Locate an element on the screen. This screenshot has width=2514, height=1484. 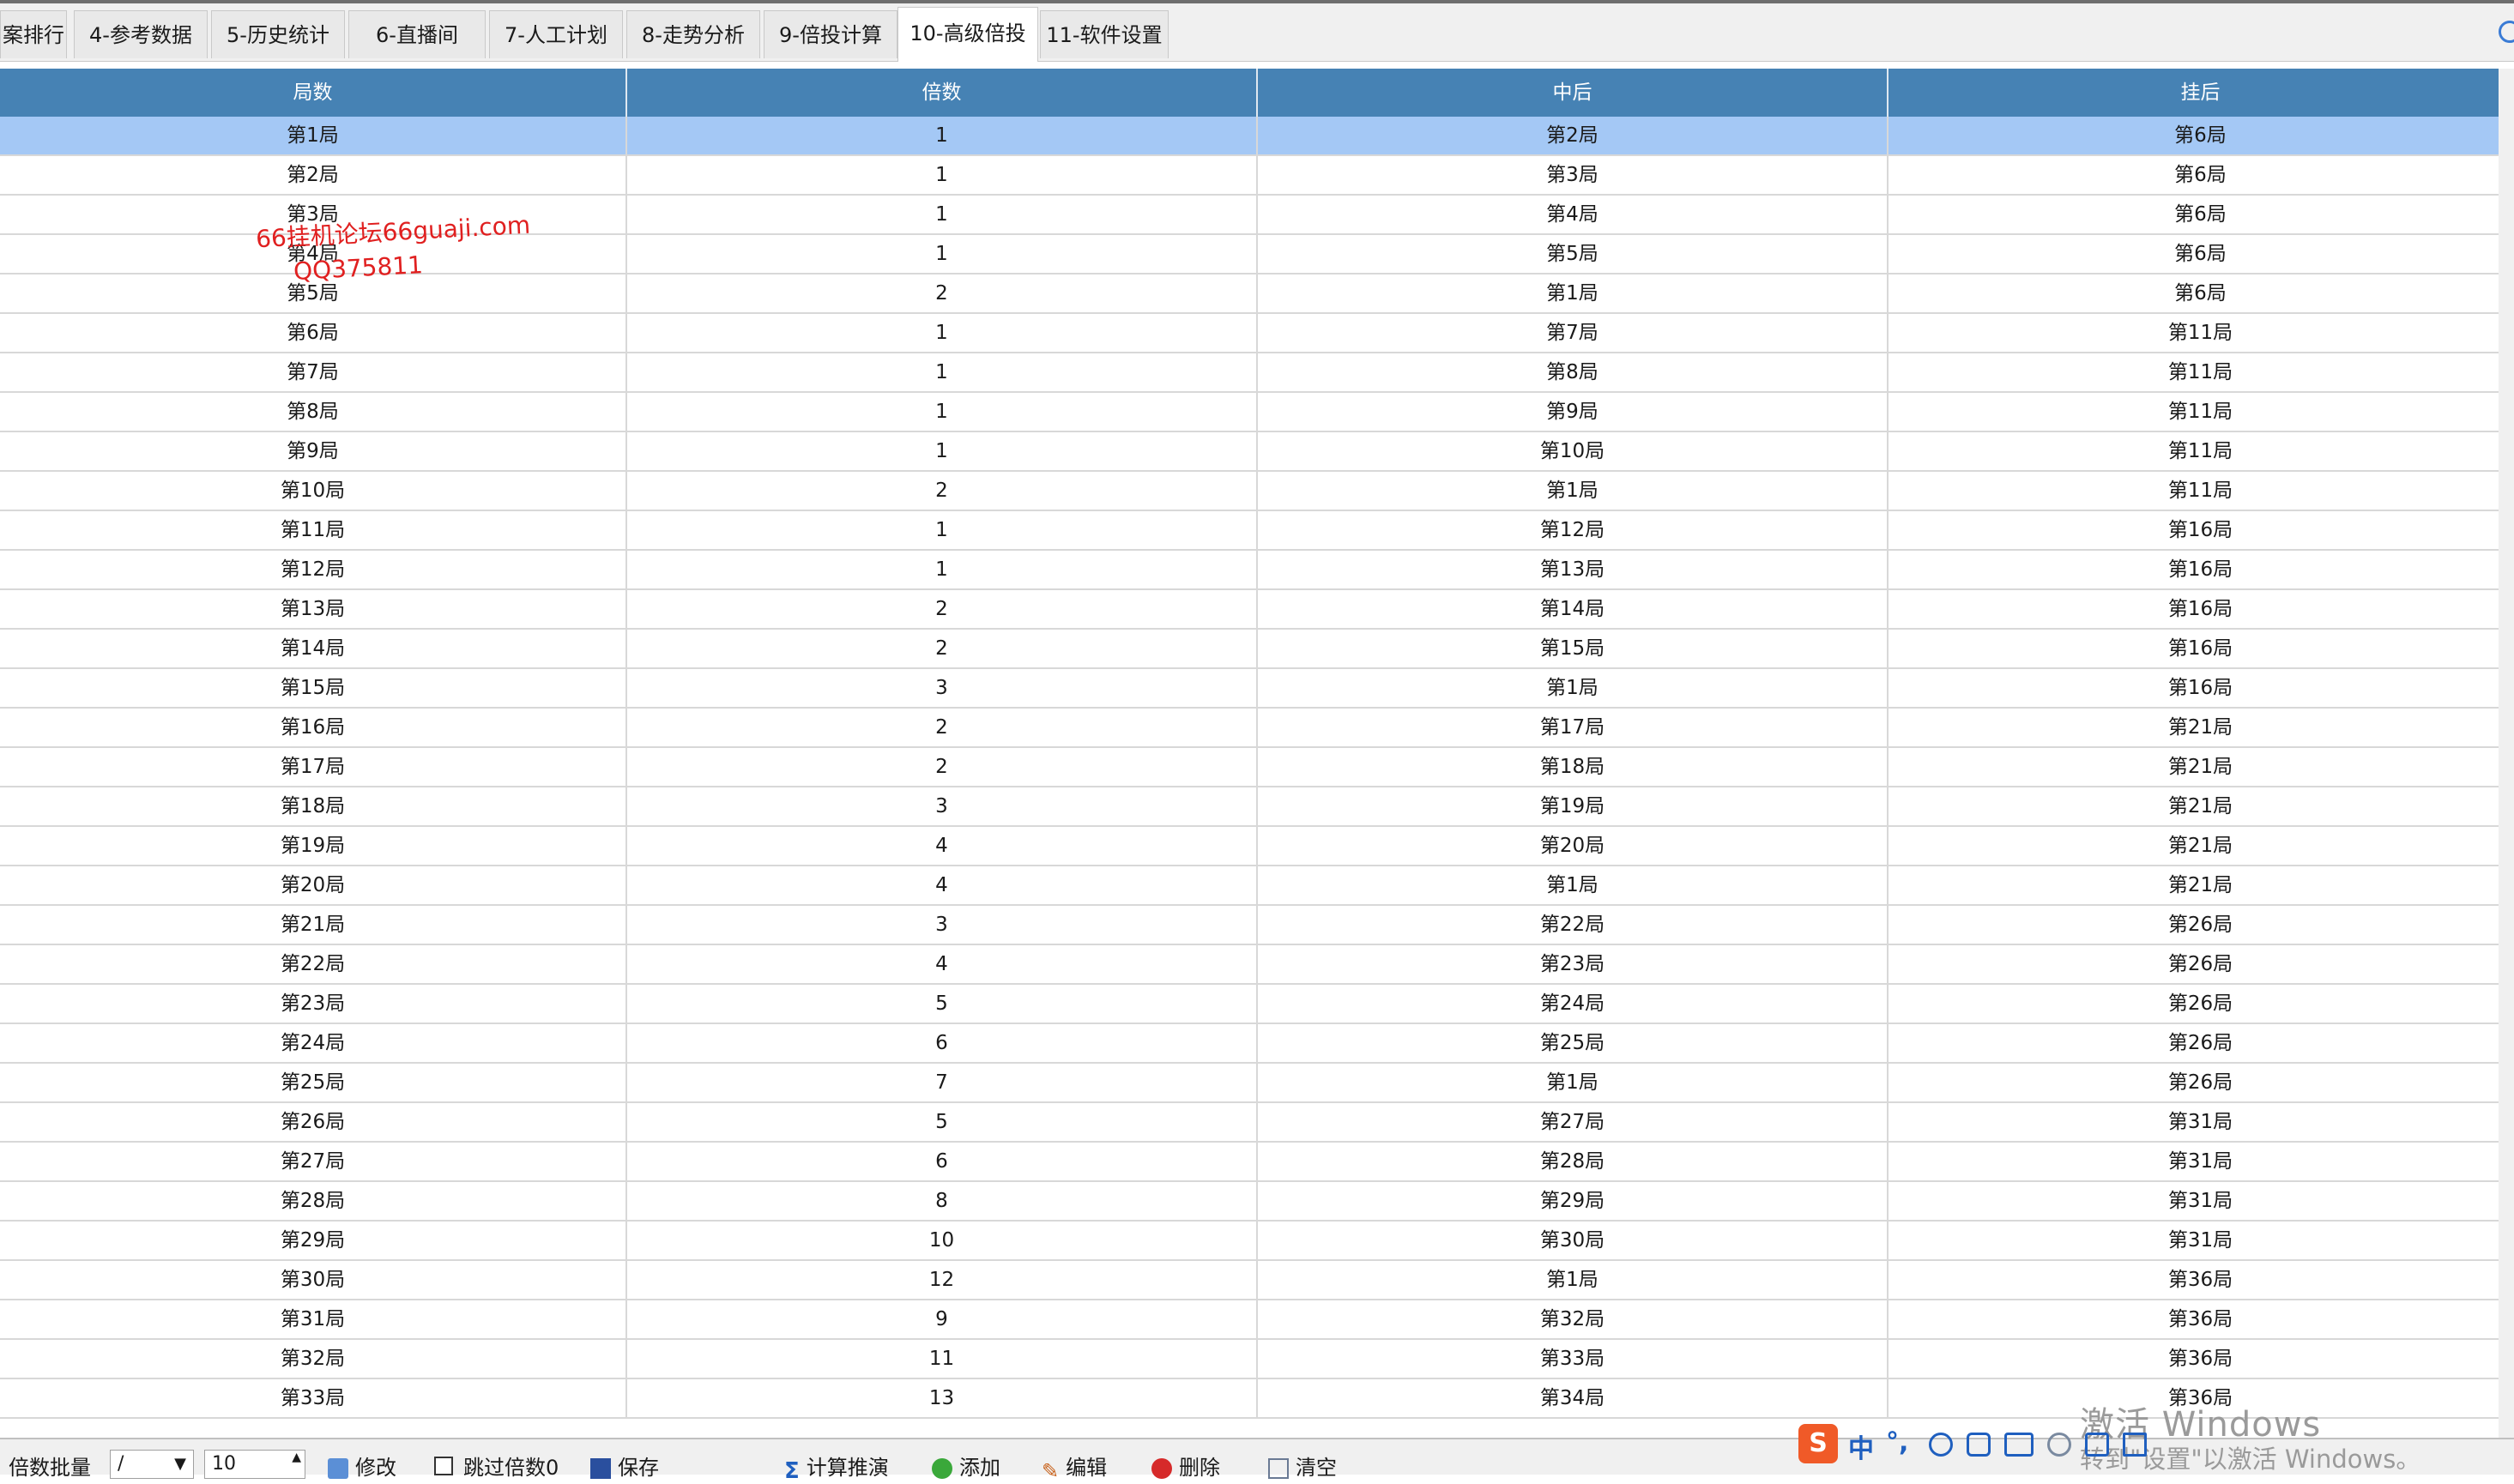
column-header-round: 局数 is located at coordinates (314, 93).